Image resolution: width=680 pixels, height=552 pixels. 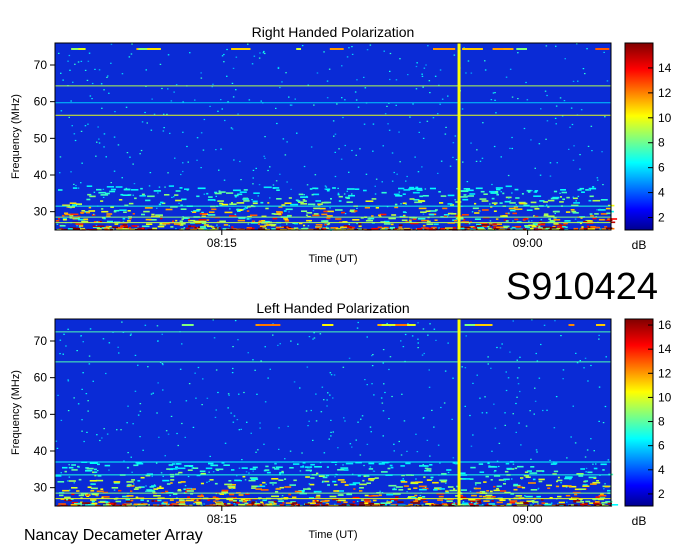 What do you see at coordinates (113, 535) in the screenshot?
I see `footer-label: Nancay Decameter Array` at bounding box center [113, 535].